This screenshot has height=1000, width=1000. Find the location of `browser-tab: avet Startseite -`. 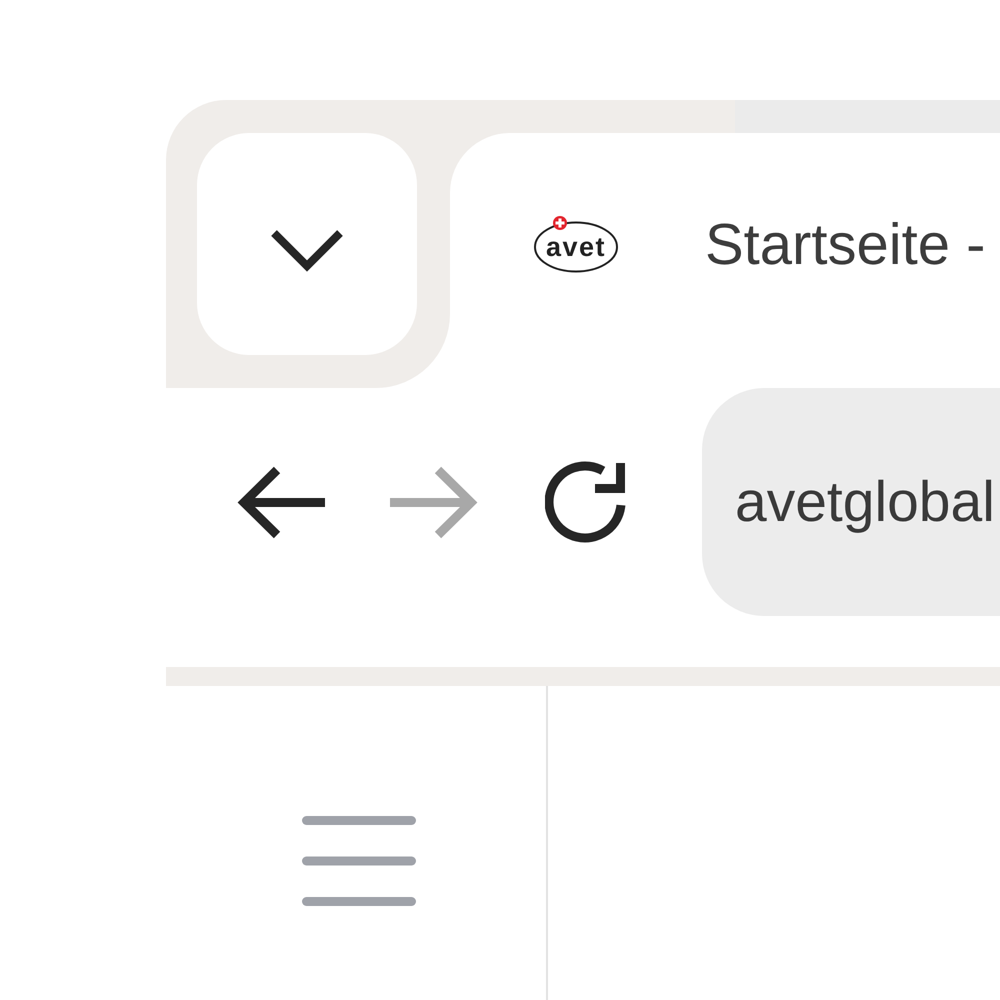

browser-tab: avet Startseite - is located at coordinates (725, 260).